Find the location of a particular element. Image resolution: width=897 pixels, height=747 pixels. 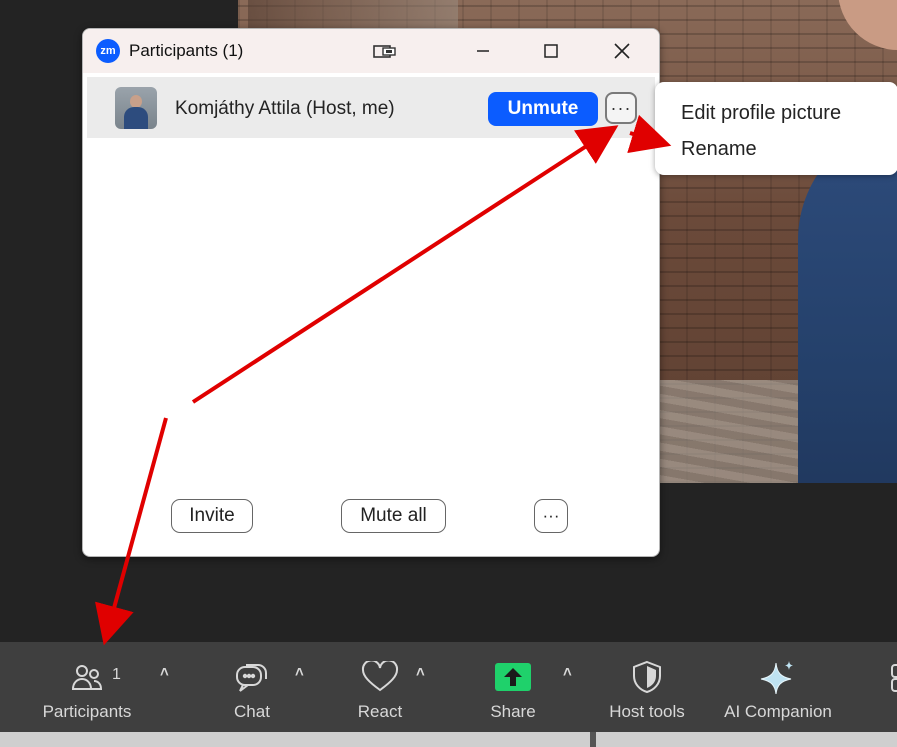

ai-companion-button: AI Companion is located at coordinates (778, 687).